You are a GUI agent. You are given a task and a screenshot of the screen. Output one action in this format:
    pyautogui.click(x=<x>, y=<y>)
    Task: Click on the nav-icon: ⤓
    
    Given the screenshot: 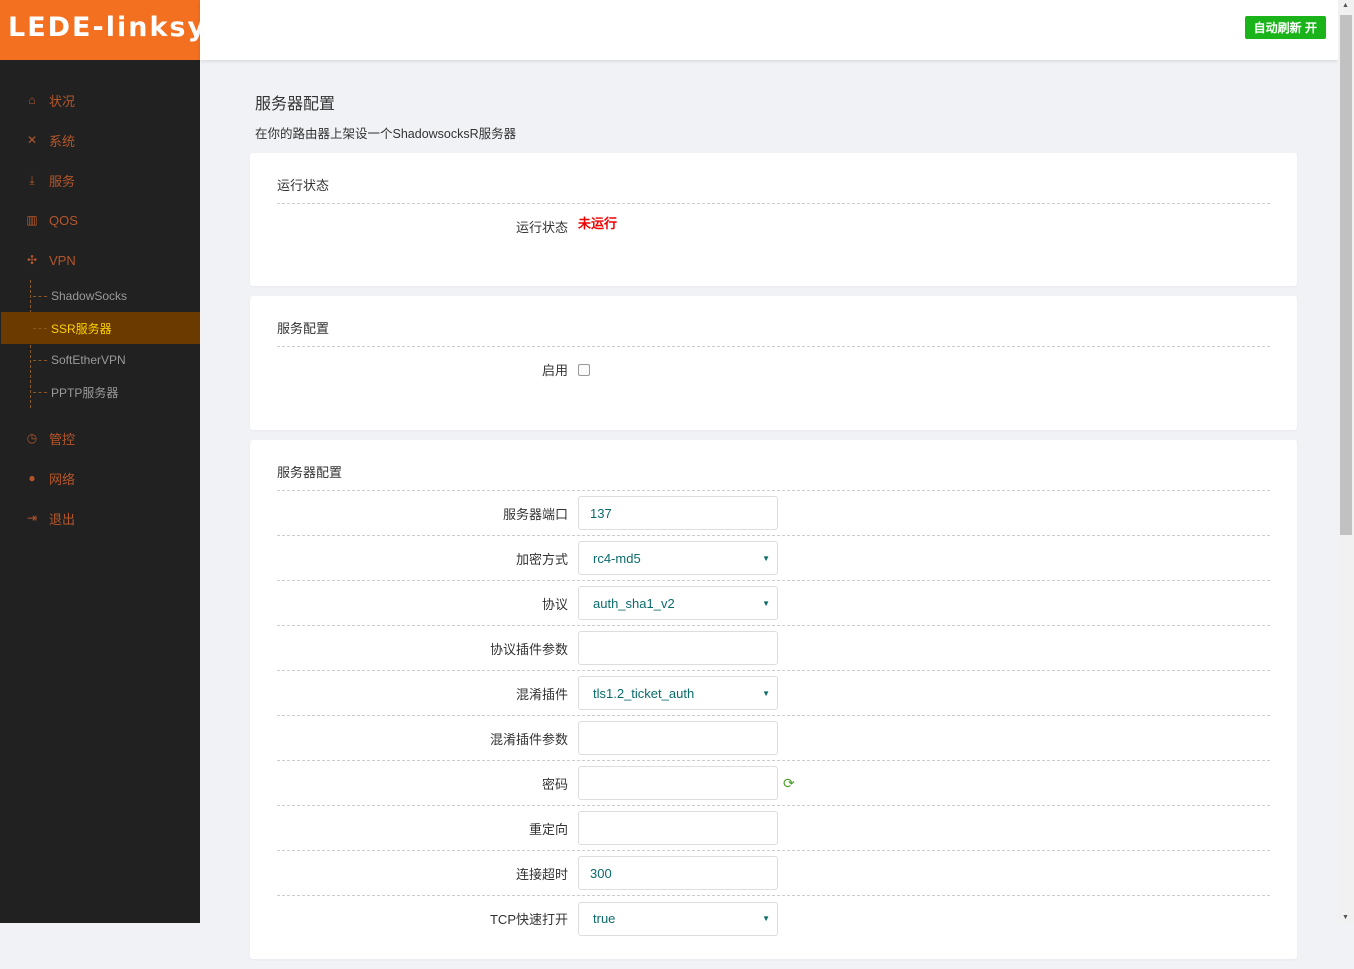 What is the action you would take?
    pyautogui.click(x=32, y=179)
    